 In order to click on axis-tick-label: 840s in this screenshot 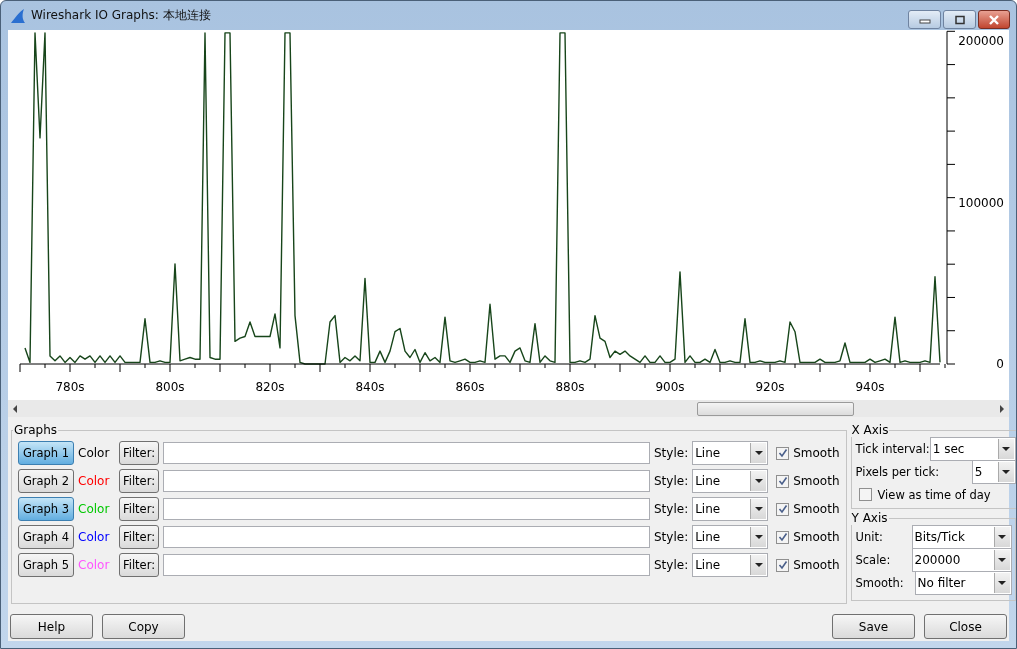, I will do `click(370, 387)`.